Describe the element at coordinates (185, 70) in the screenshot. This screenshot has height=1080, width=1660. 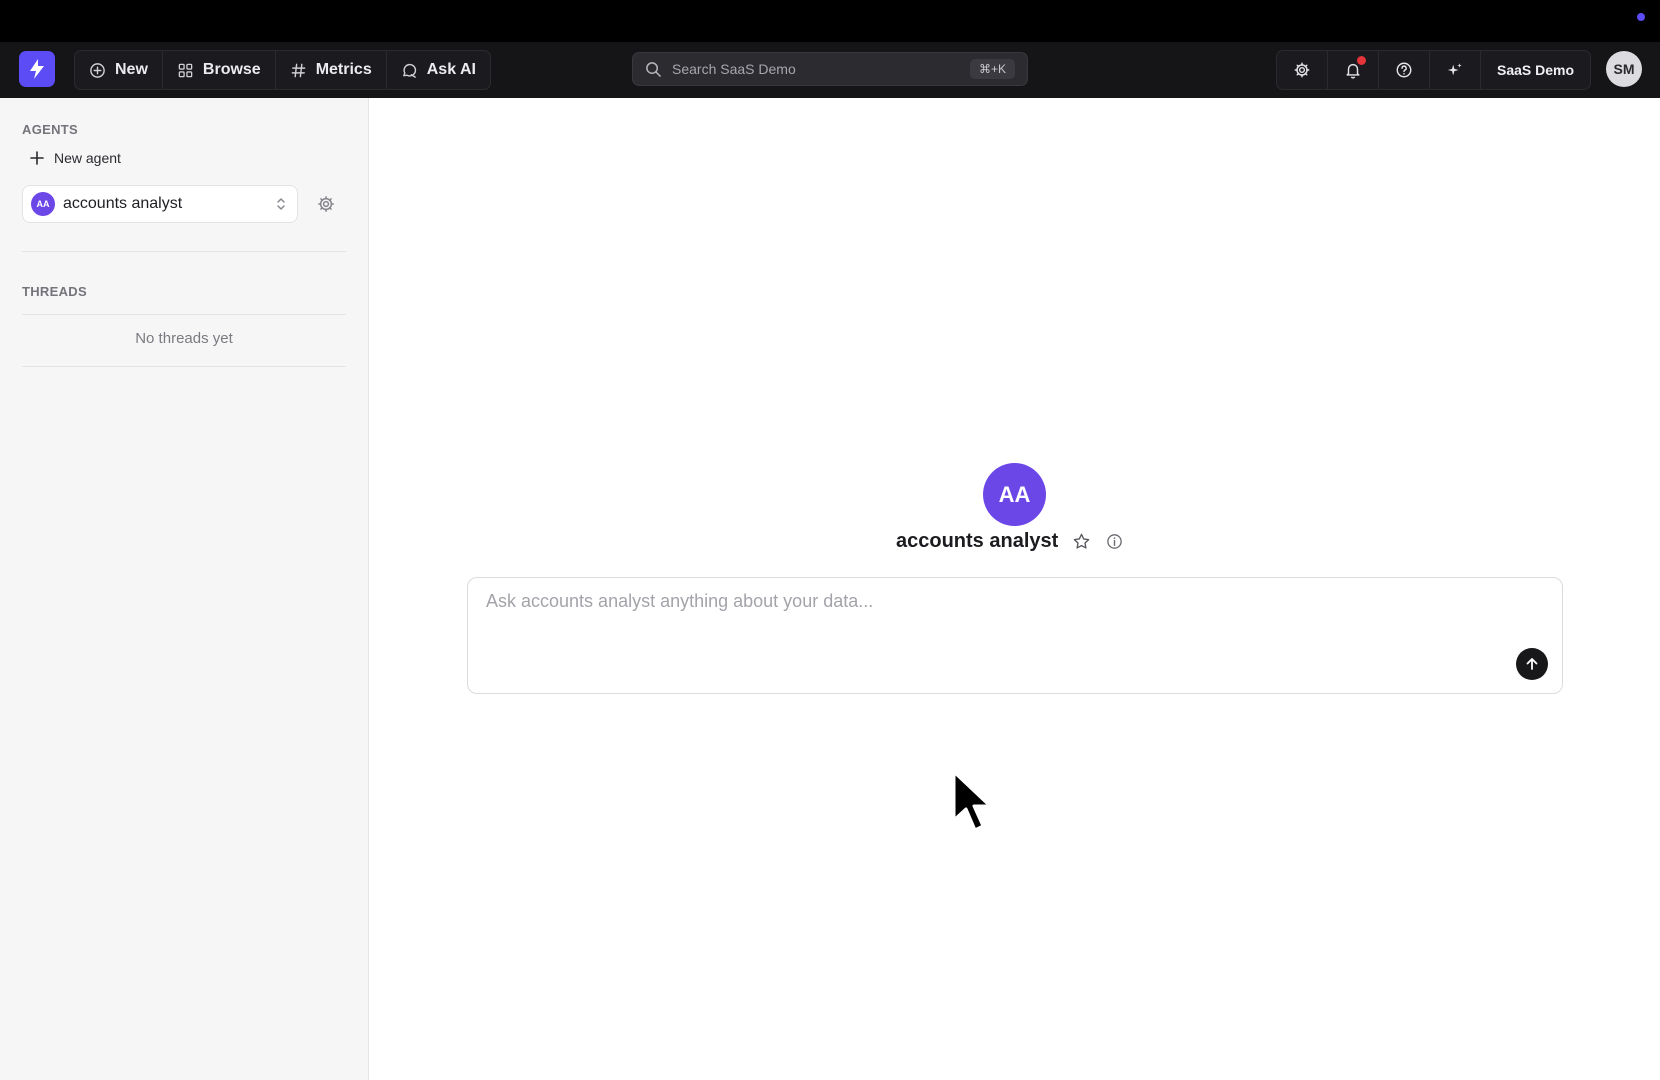
I see `grid-icon` at that location.